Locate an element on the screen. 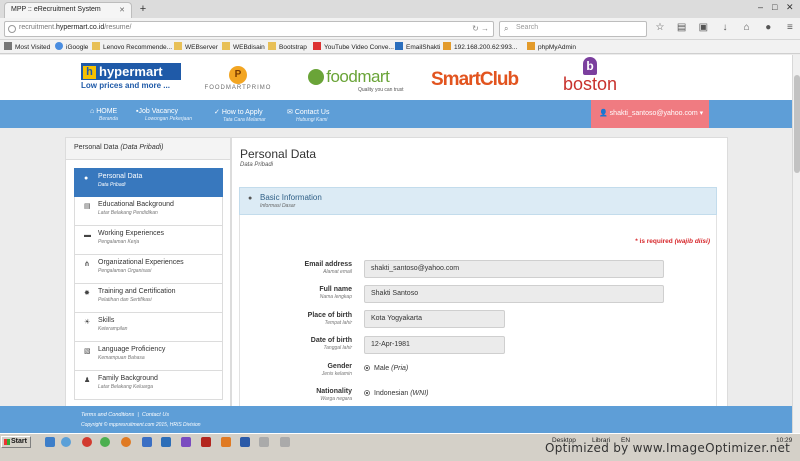 This screenshot has width=800, height=461. browser-toolbar: ☆ ▤ ▣ ↓ ⌂ ● ≡ is located at coordinates (725, 28).